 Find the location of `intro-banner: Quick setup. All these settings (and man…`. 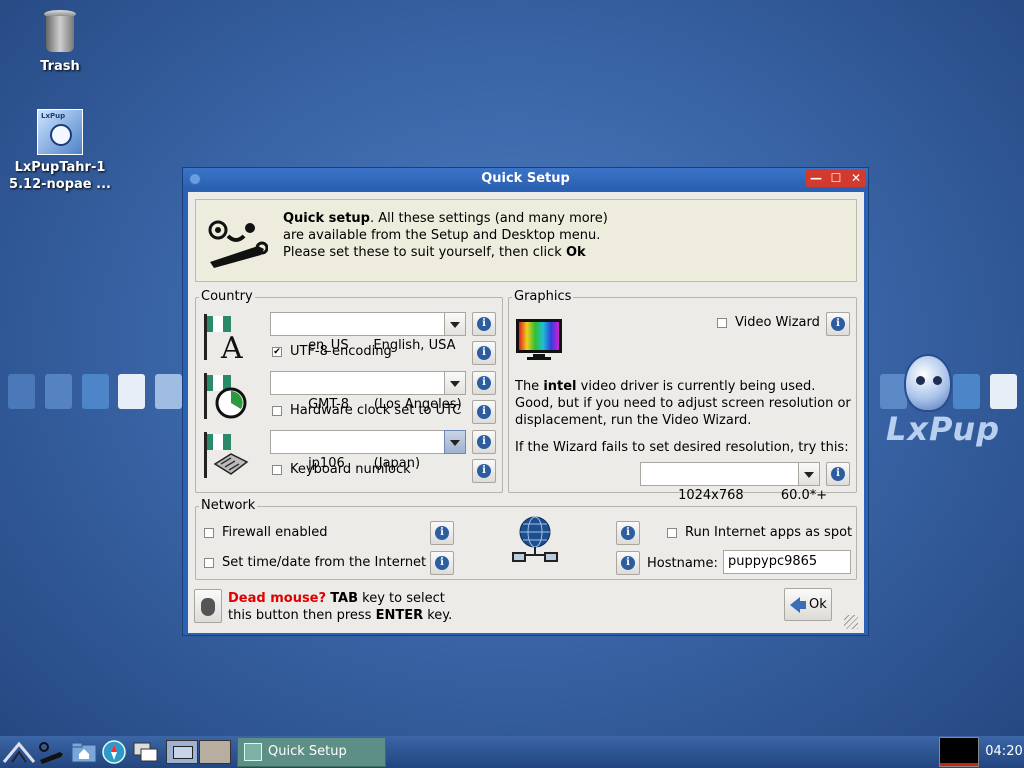

intro-banner: Quick setup. All these settings (and man… is located at coordinates (526, 240).